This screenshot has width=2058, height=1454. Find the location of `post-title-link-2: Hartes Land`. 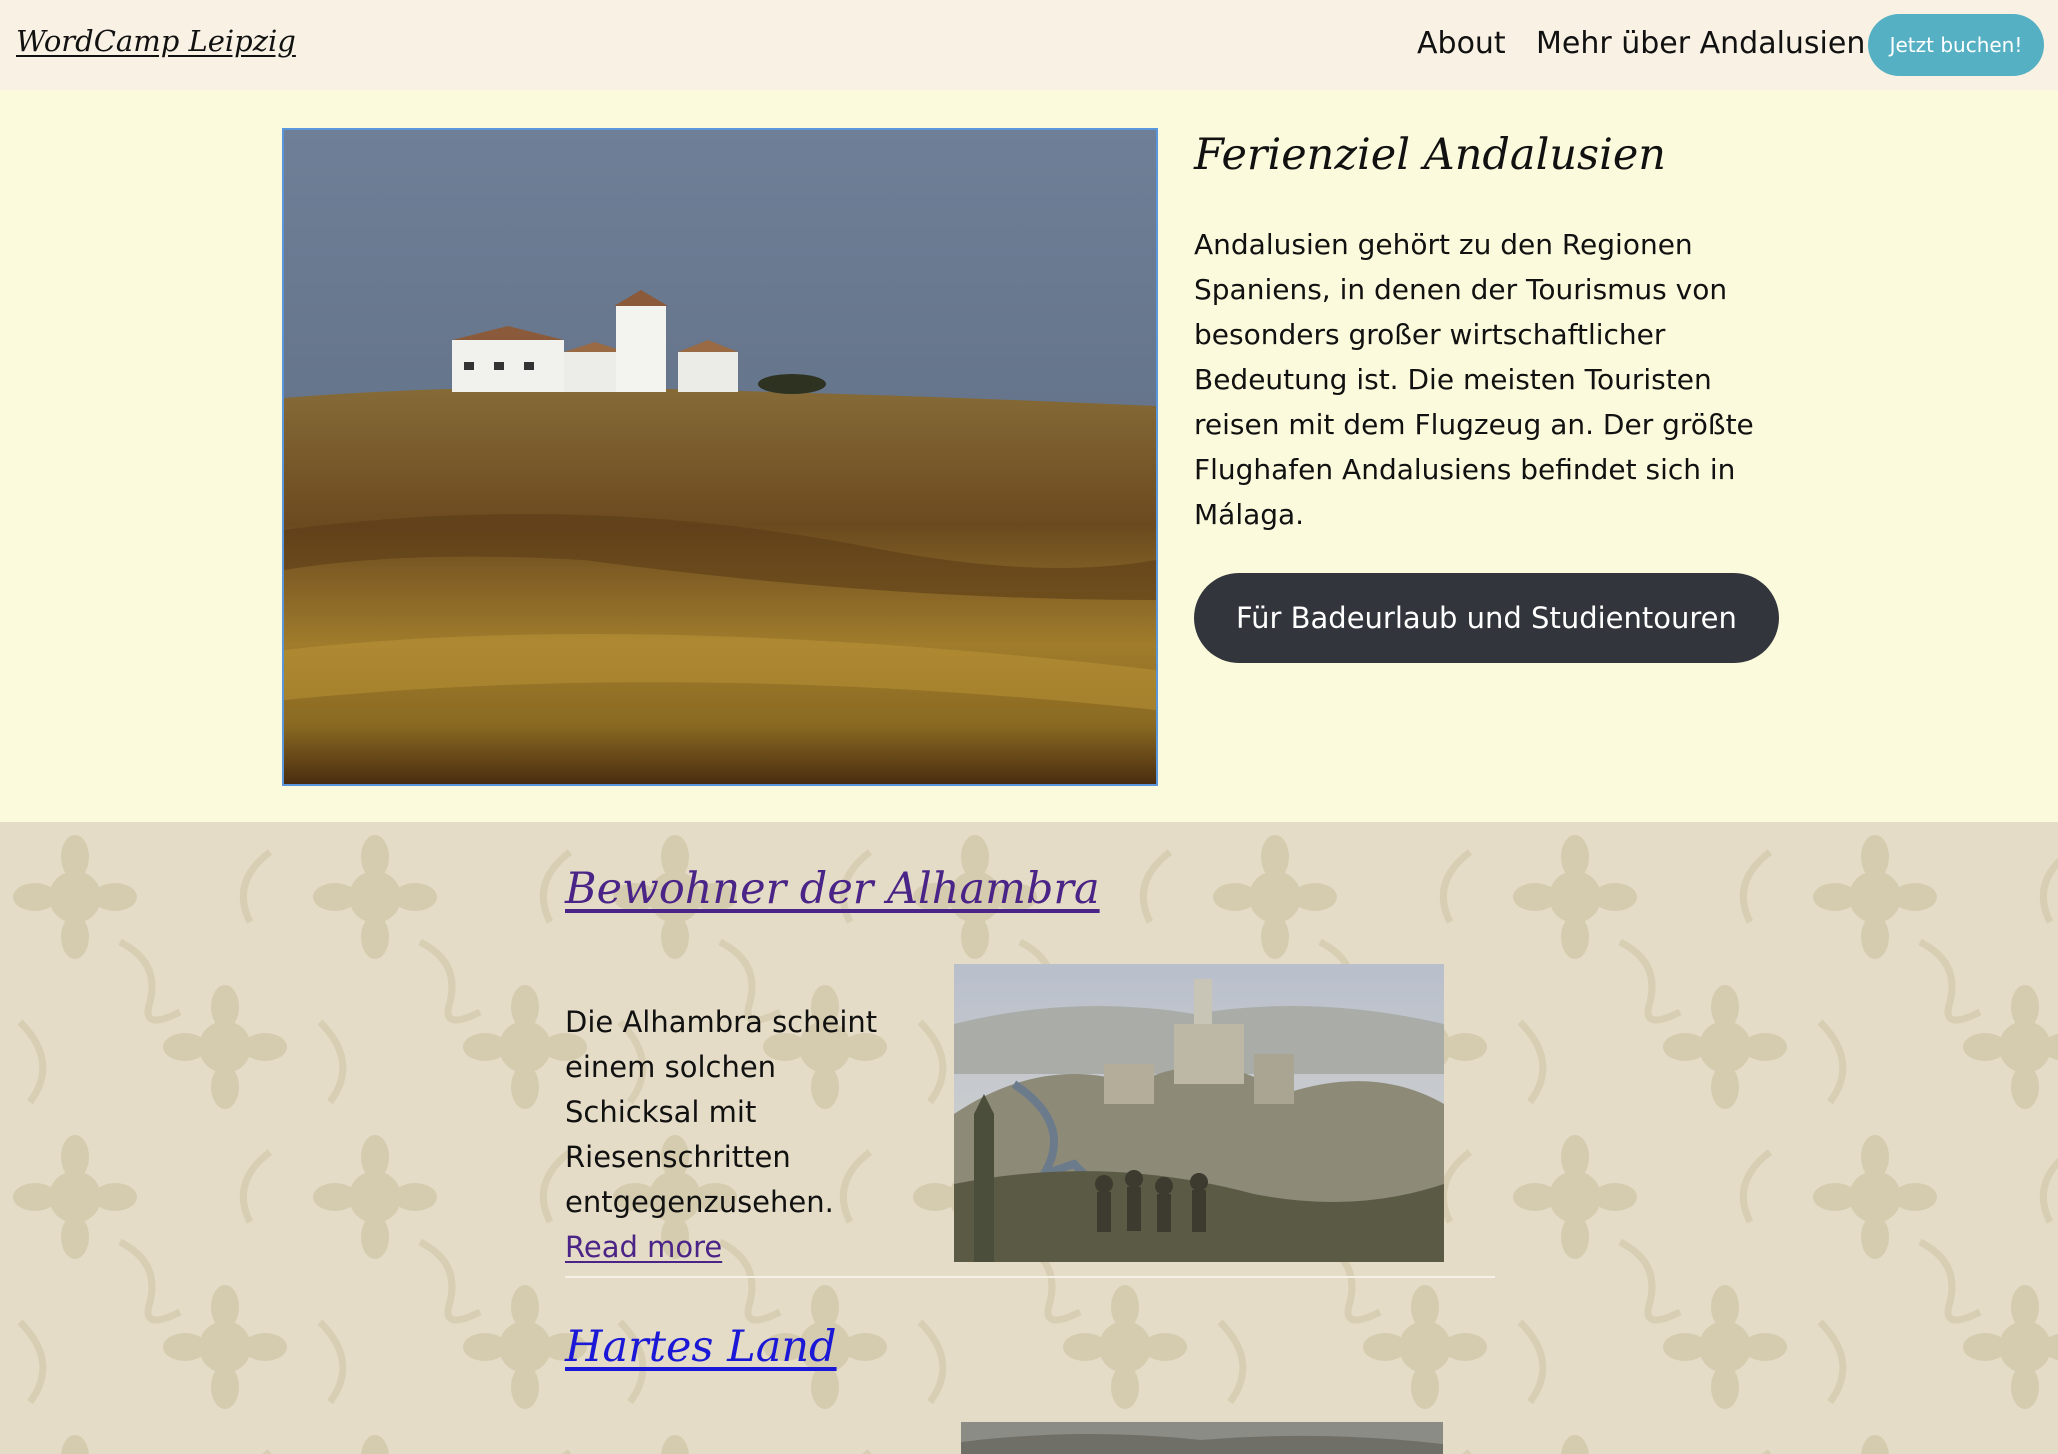

post-title-link-2: Hartes Land is located at coordinates (701, 1347).